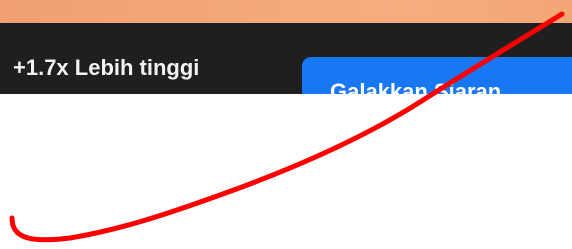 This screenshot has height=249, width=572. What do you see at coordinates (286, 11) in the screenshot?
I see `promo-banner-image` at bounding box center [286, 11].